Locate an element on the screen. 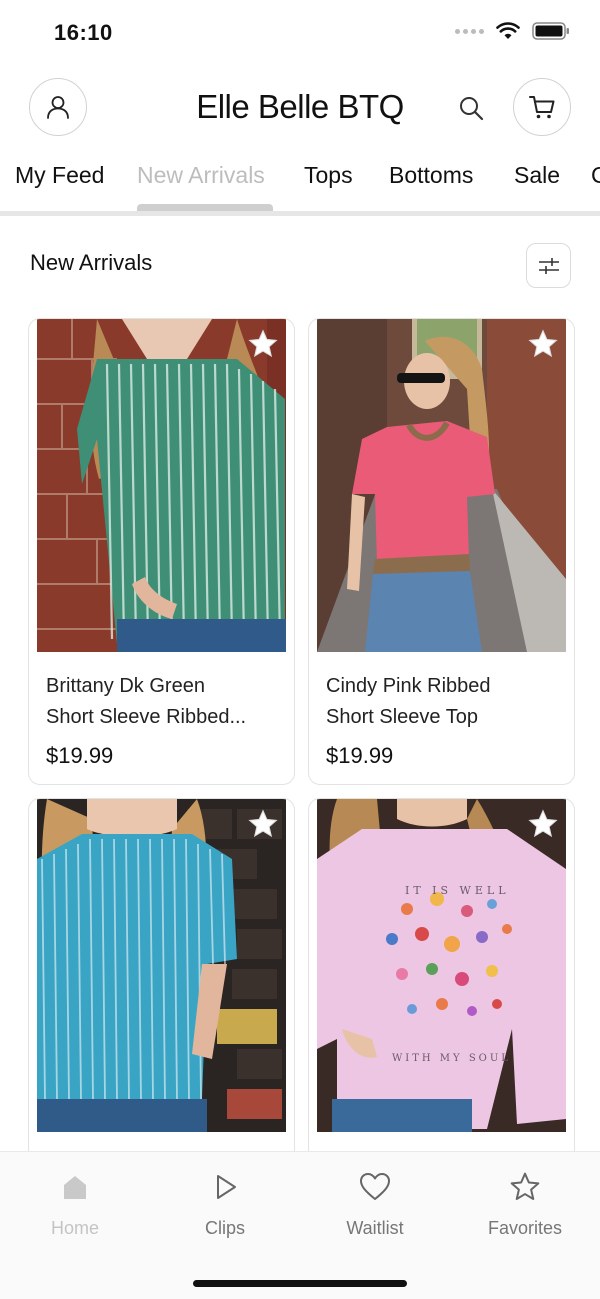  product-name-line1: Brittany Dk Green is located at coordinates (125, 686).